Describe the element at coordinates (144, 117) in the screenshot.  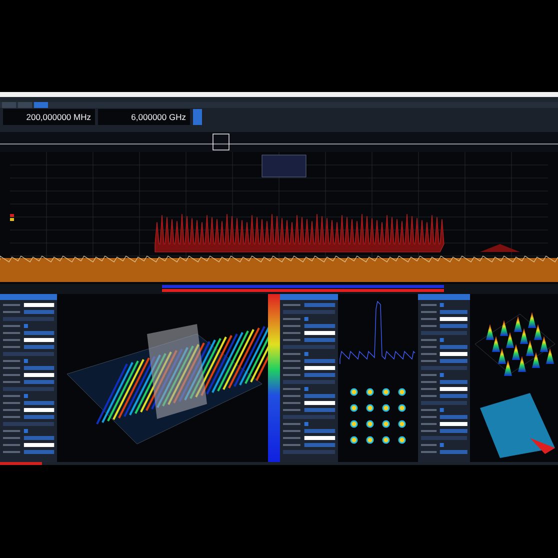
I see `stop-frequency-field: 6,000000 GHz` at that location.